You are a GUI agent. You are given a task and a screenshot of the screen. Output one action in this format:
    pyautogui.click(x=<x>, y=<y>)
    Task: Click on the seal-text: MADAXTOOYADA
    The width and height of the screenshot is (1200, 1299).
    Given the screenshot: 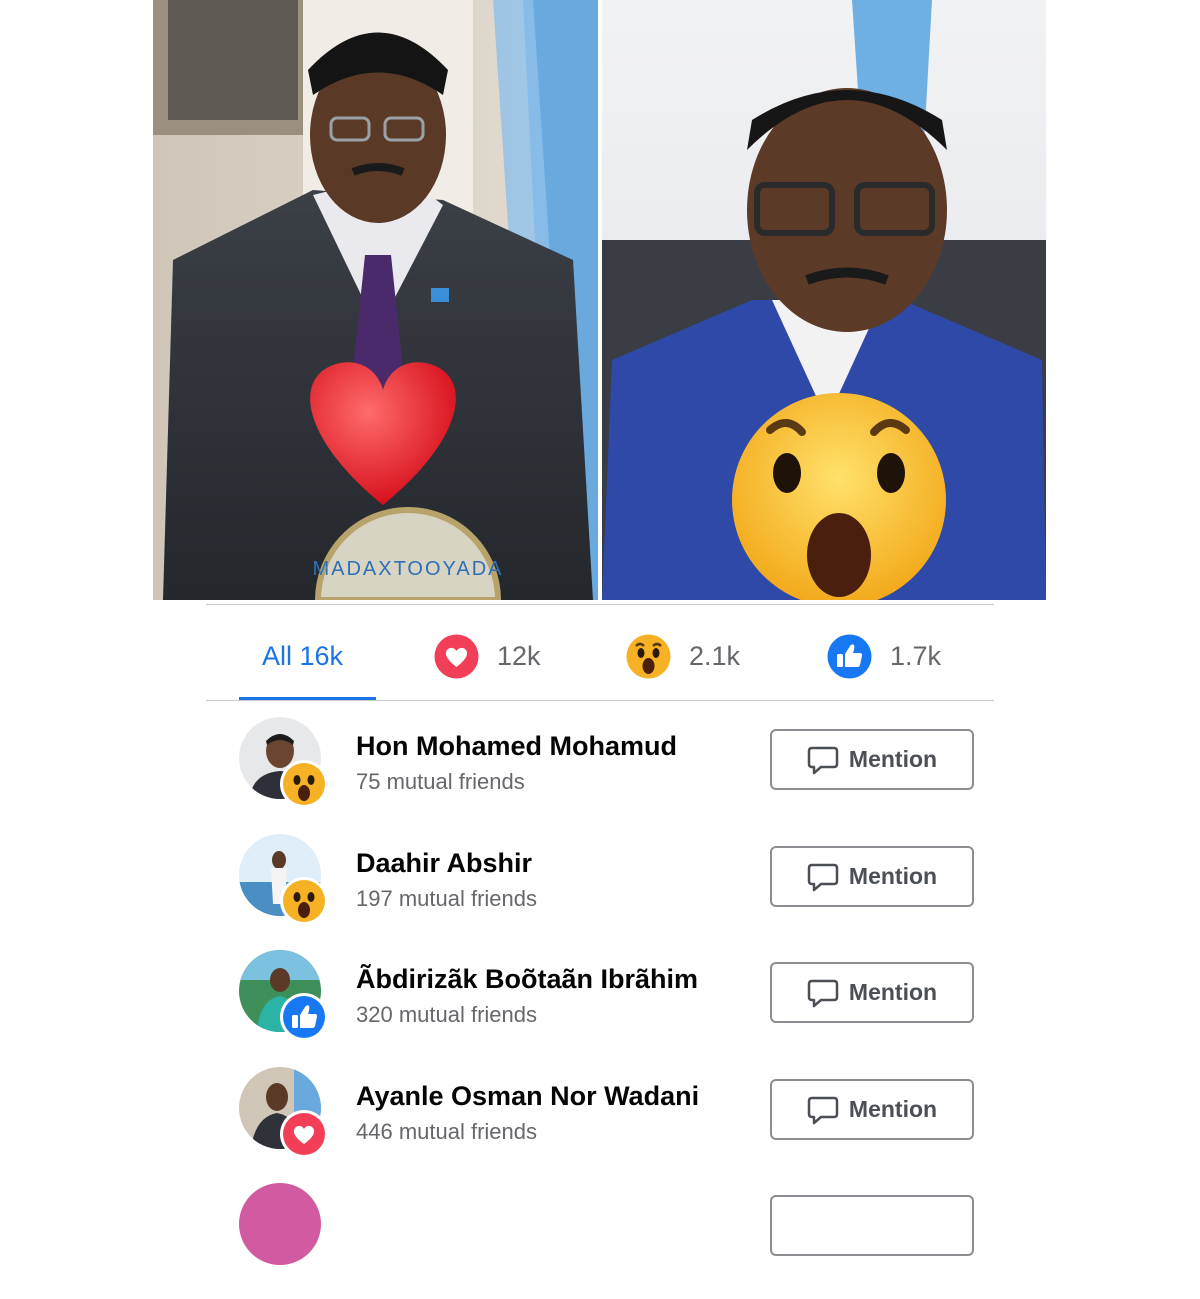 What is the action you would take?
    pyautogui.click(x=407, y=569)
    